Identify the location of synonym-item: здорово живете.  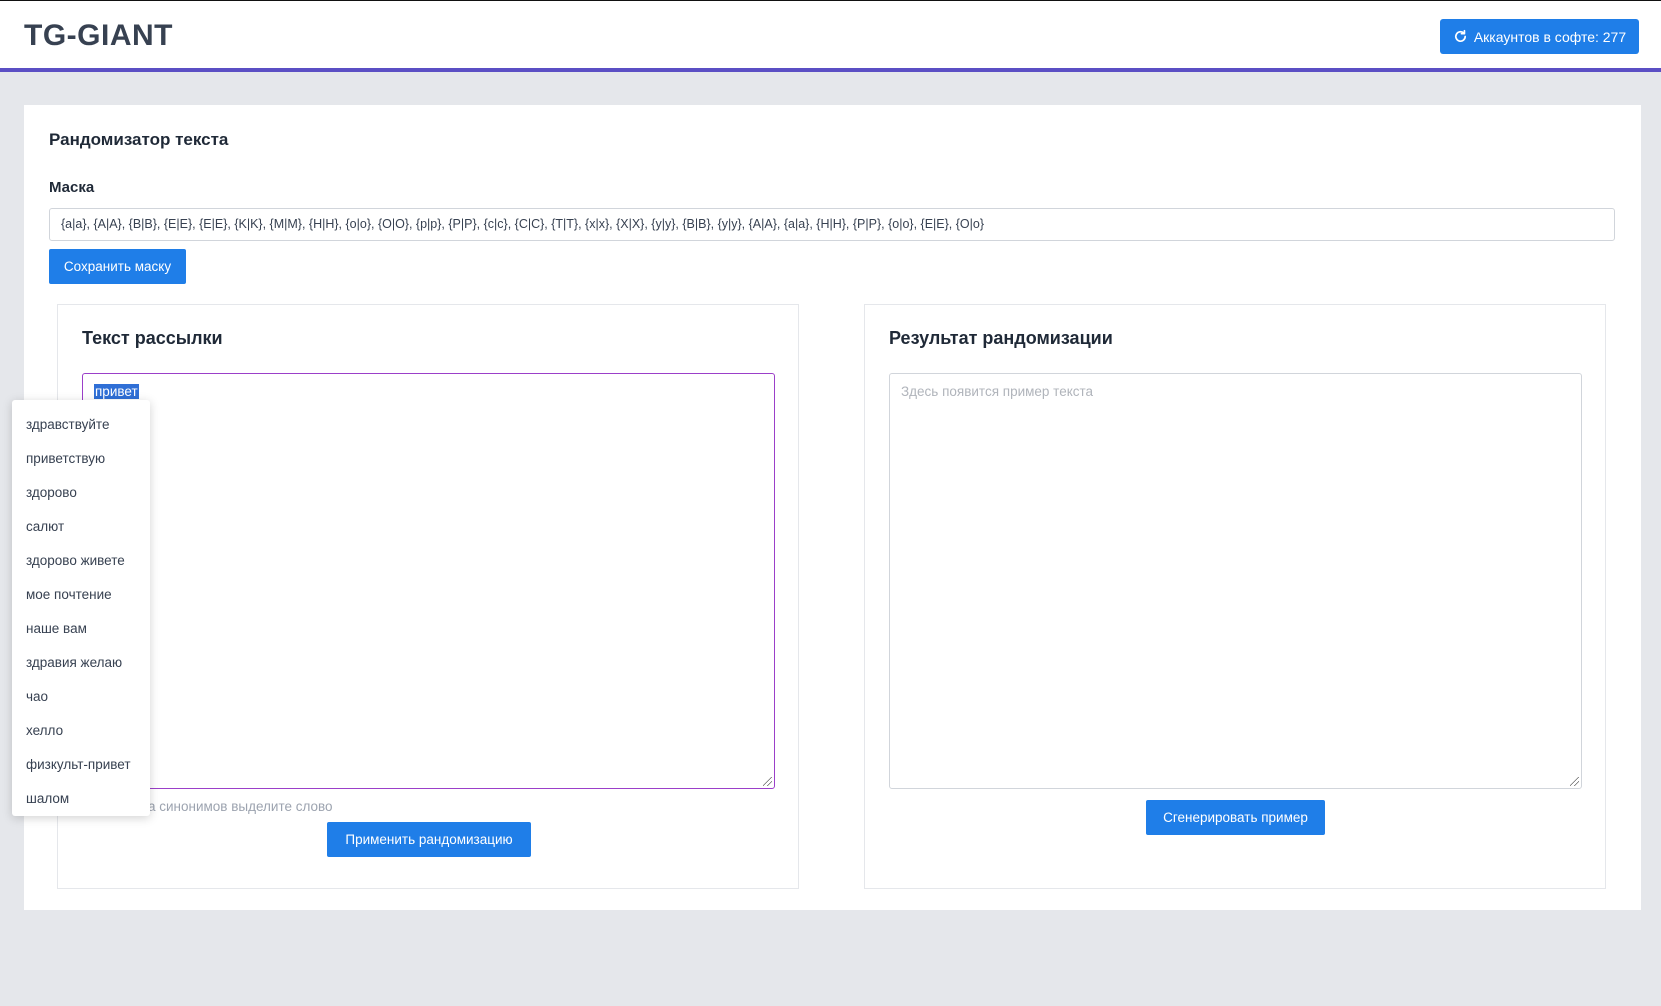
(81, 561).